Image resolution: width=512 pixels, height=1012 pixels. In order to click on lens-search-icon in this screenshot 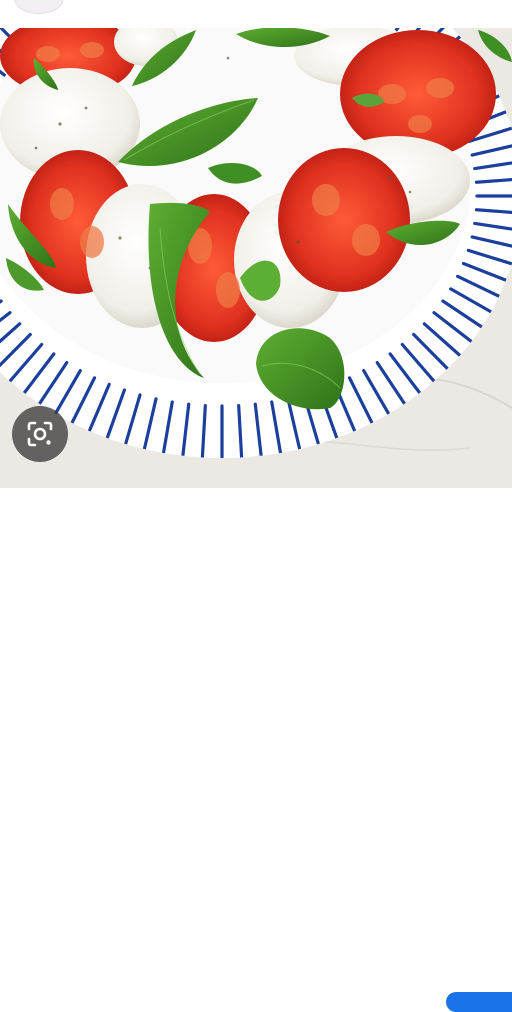, I will do `click(40, 434)`.